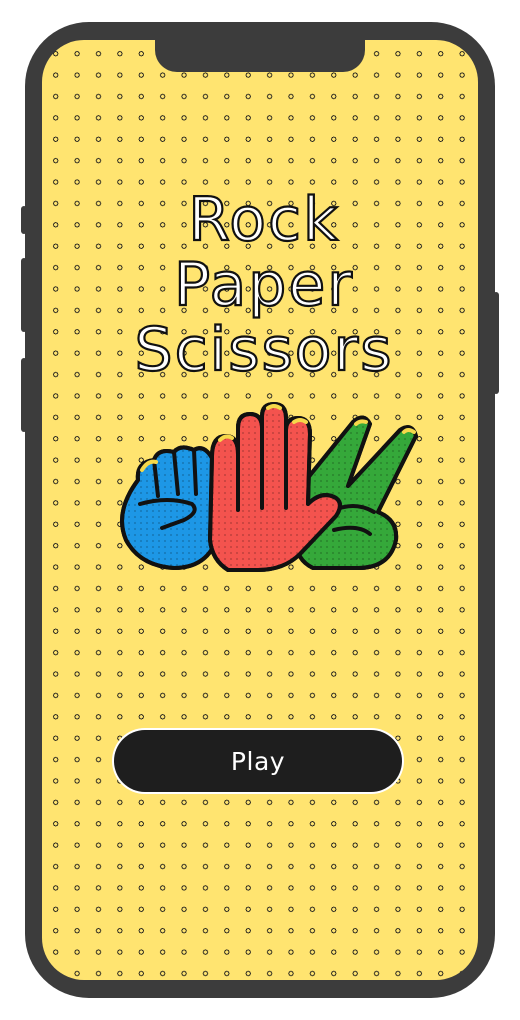 This screenshot has height=1020, width=520. I want to click on title-line-rock: Rock, so click(263, 220).